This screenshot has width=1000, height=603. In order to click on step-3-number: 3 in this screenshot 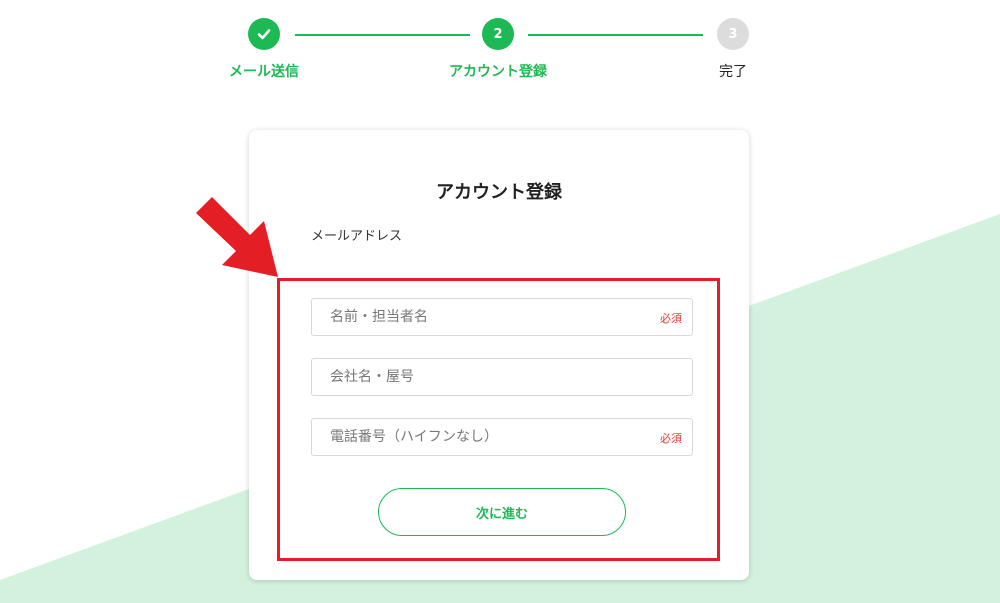, I will do `click(733, 34)`.